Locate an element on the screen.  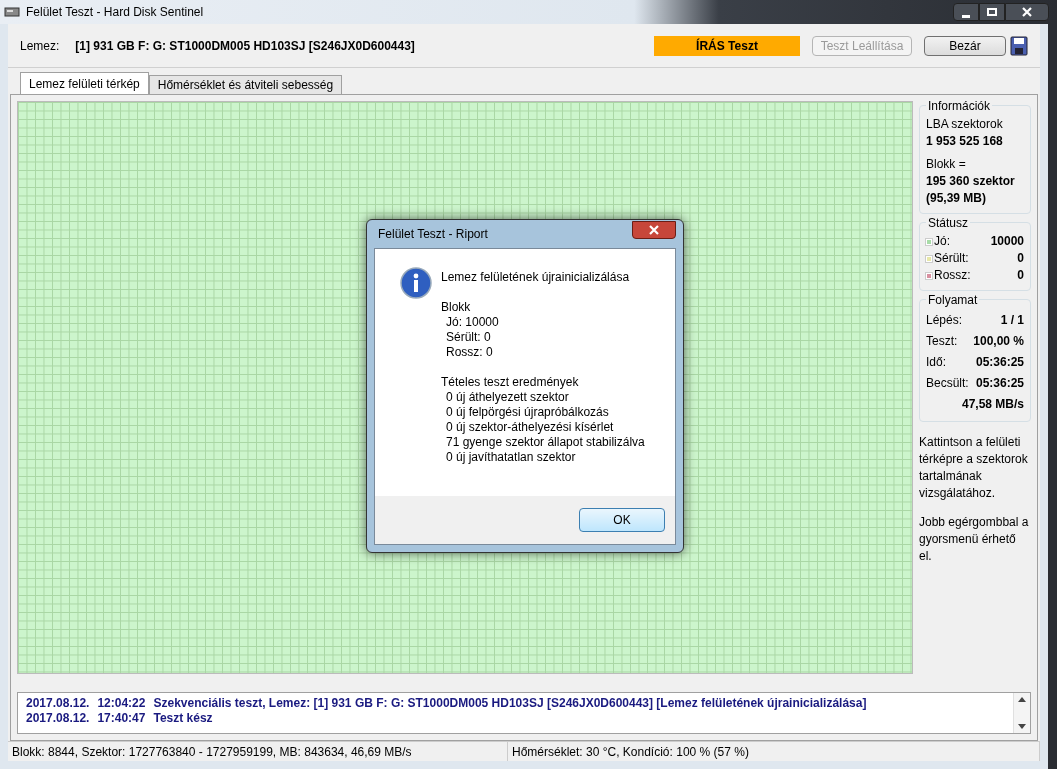
progress-value: 1 / 1 is located at coordinates (1012, 320).